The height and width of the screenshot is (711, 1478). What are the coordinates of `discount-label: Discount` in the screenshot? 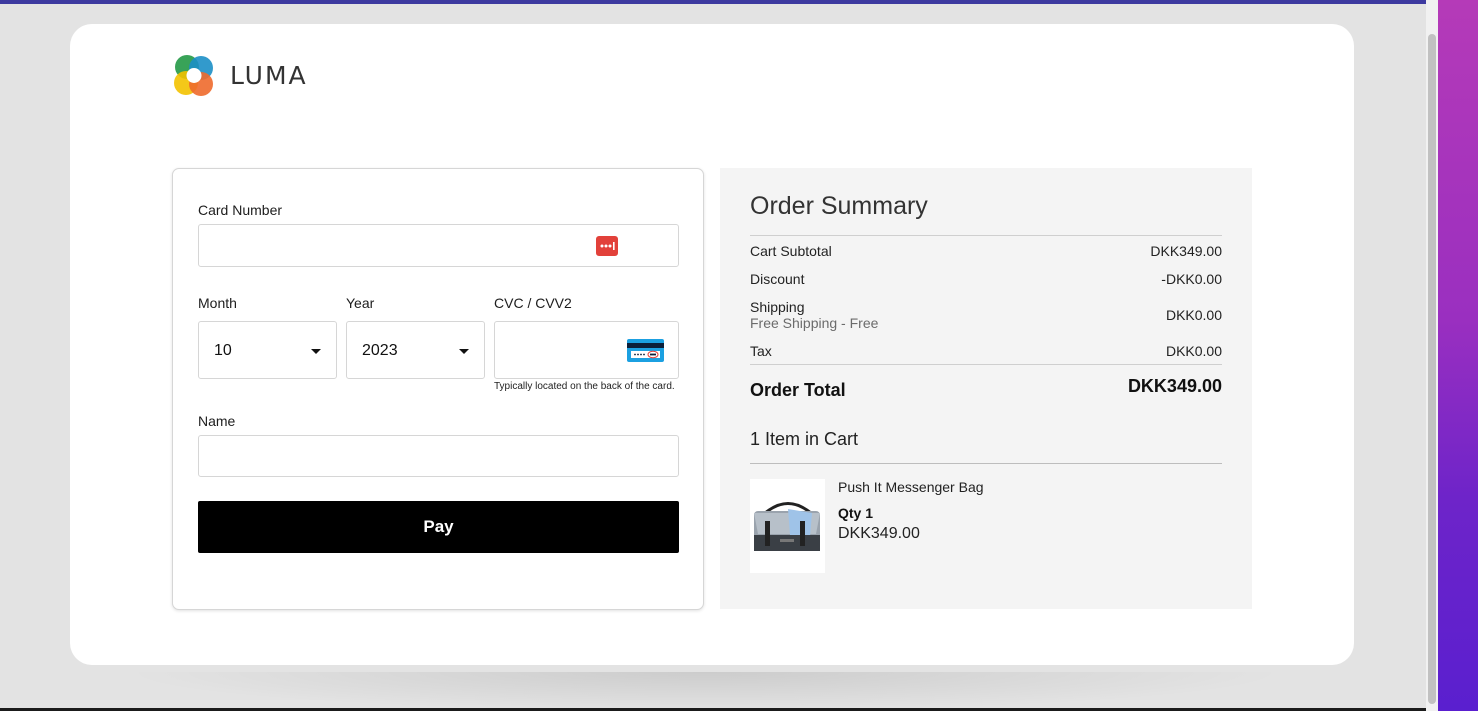 It's located at (777, 279).